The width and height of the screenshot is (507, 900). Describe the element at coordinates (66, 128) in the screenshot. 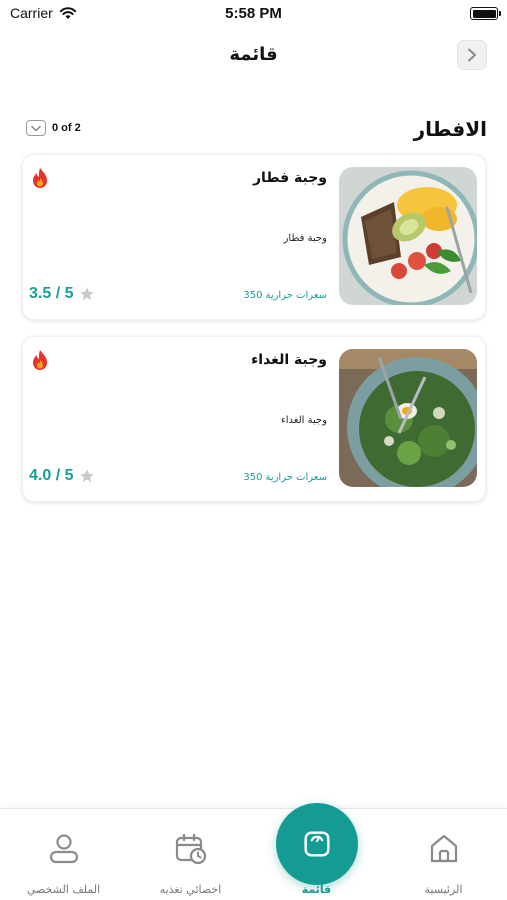

I see `counter-text: 0 of 2` at that location.